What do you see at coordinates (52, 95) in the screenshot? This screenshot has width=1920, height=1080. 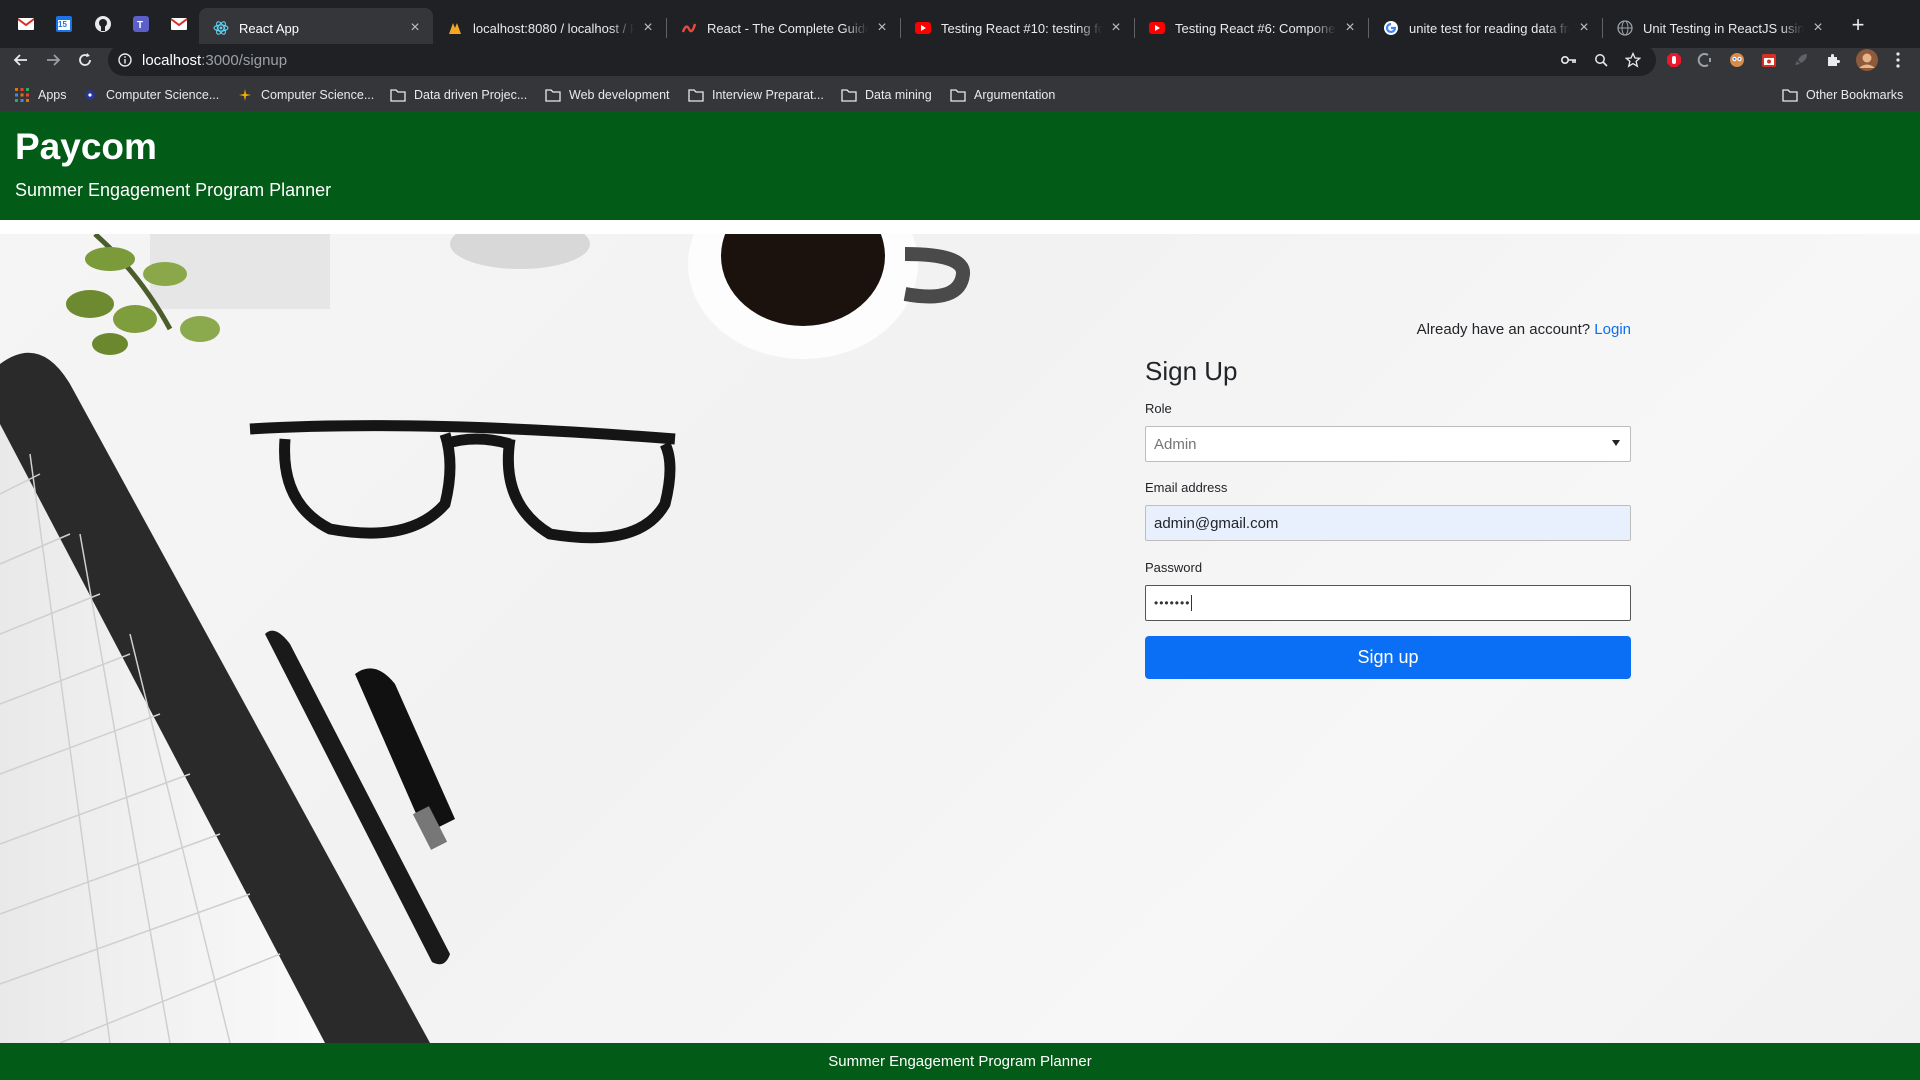 I see `bookmark-label: Apps` at bounding box center [52, 95].